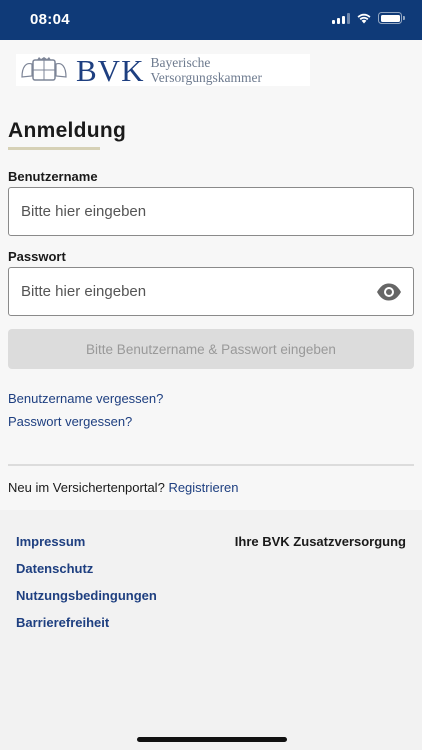  I want to click on status-icons, so click(368, 18).